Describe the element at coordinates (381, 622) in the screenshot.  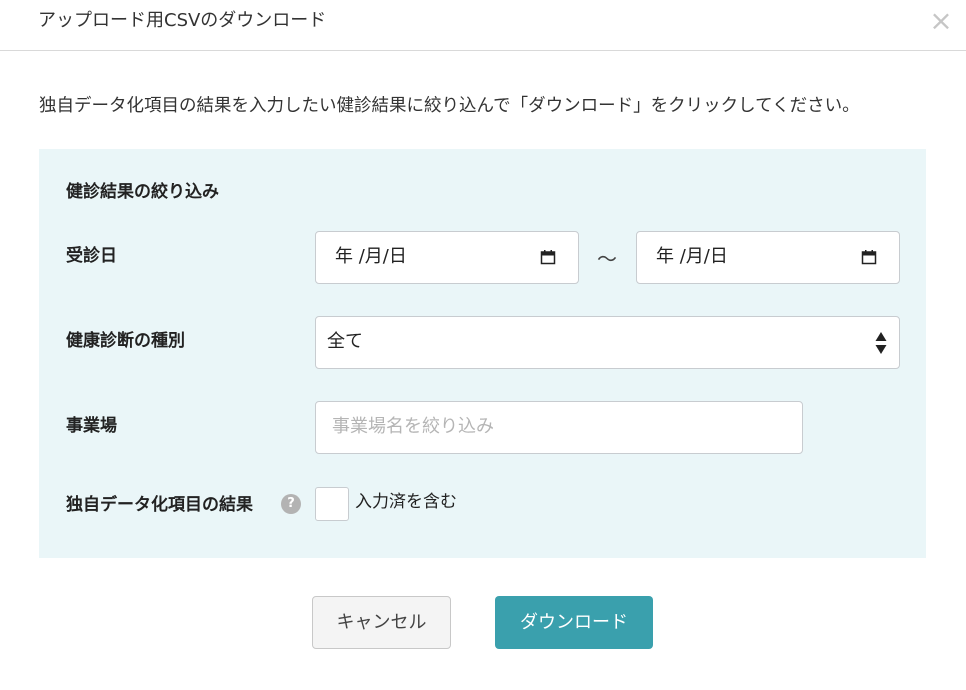
I see `cancel-button: キャンセル` at that location.